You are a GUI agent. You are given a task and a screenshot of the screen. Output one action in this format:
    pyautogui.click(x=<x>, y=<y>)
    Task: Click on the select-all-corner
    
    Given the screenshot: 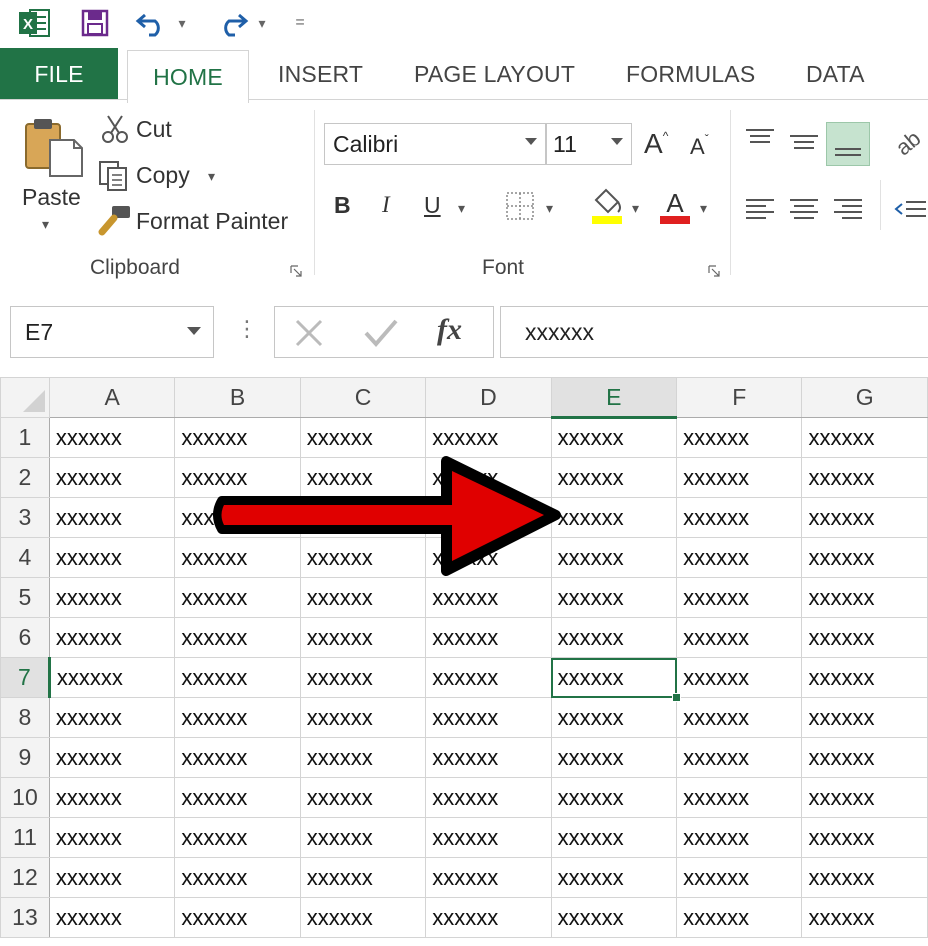 What is the action you would take?
    pyautogui.click(x=25, y=397)
    